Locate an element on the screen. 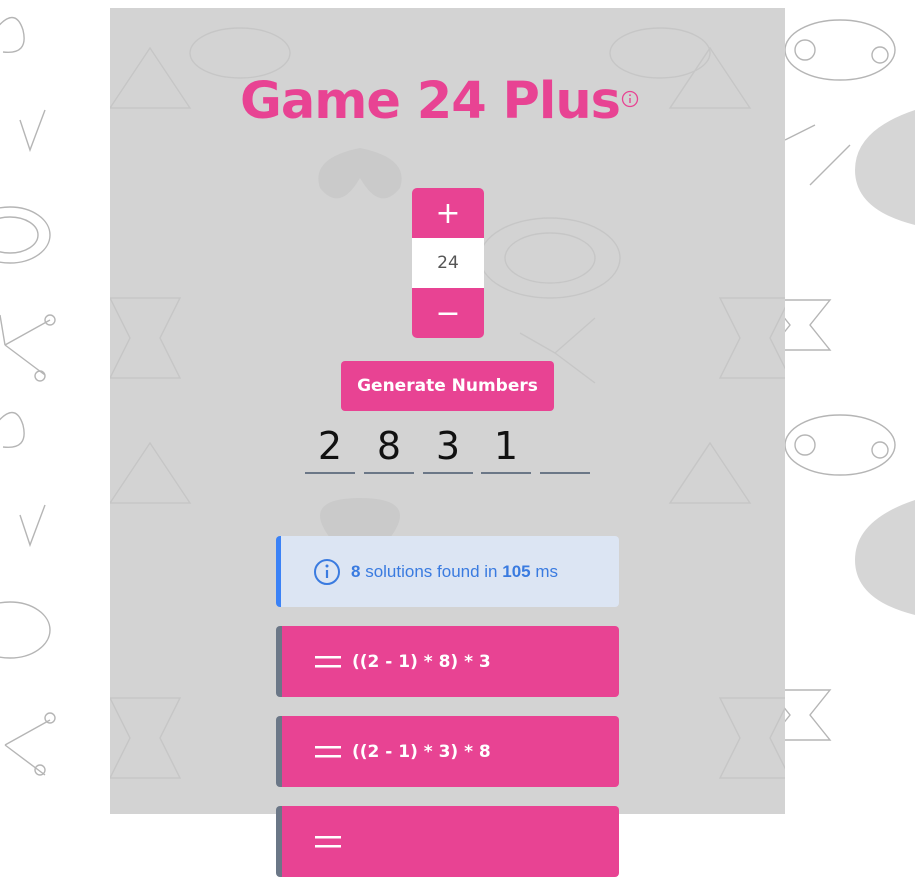  solution-item is located at coordinates (447, 841).